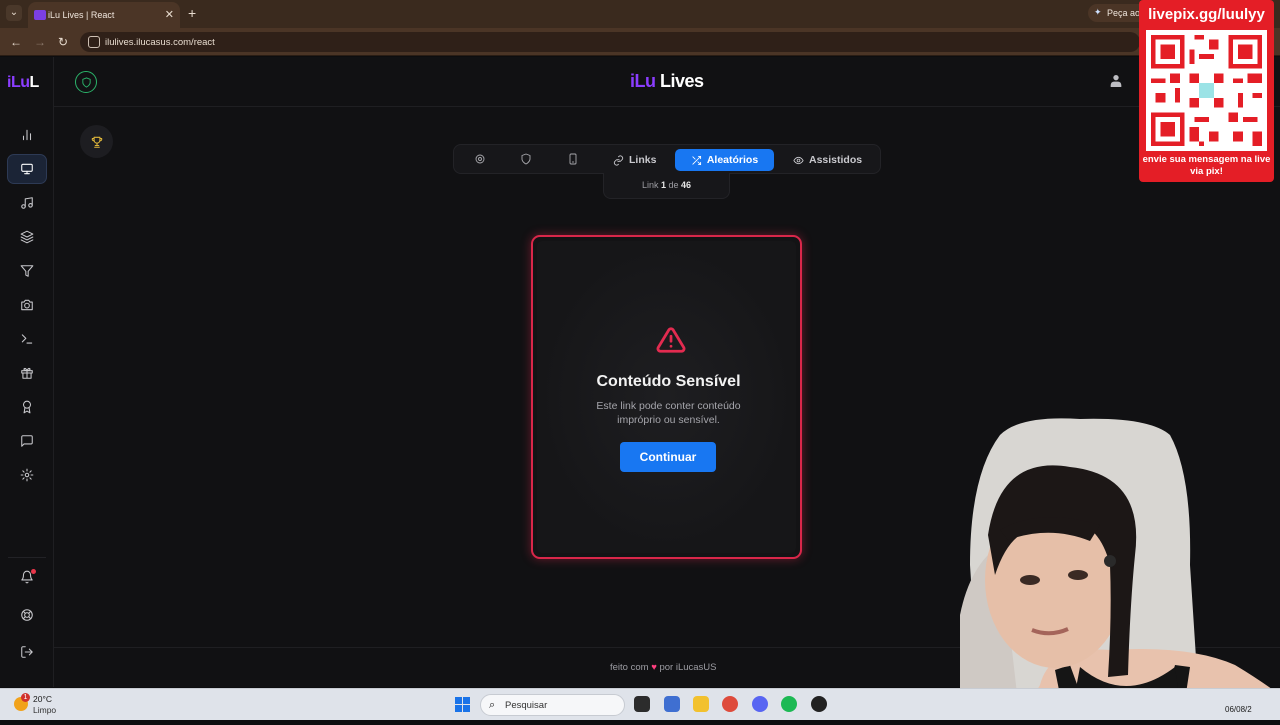  What do you see at coordinates (16, 42) in the screenshot?
I see `back-icon: ←` at bounding box center [16, 42].